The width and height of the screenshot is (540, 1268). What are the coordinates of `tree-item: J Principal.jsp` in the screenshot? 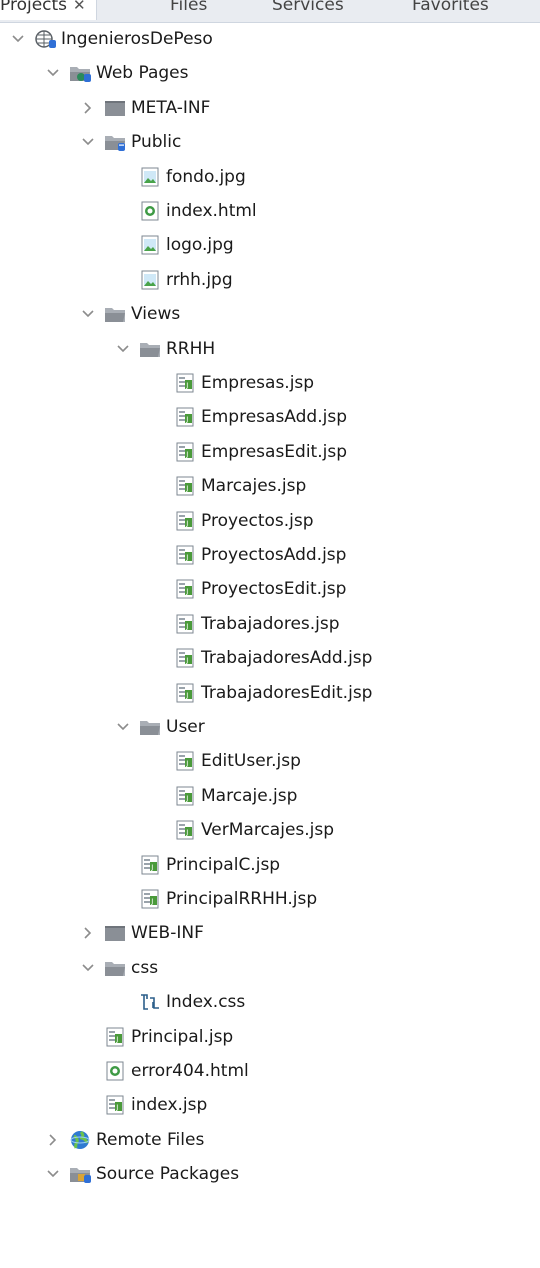 It's located at (270, 1037).